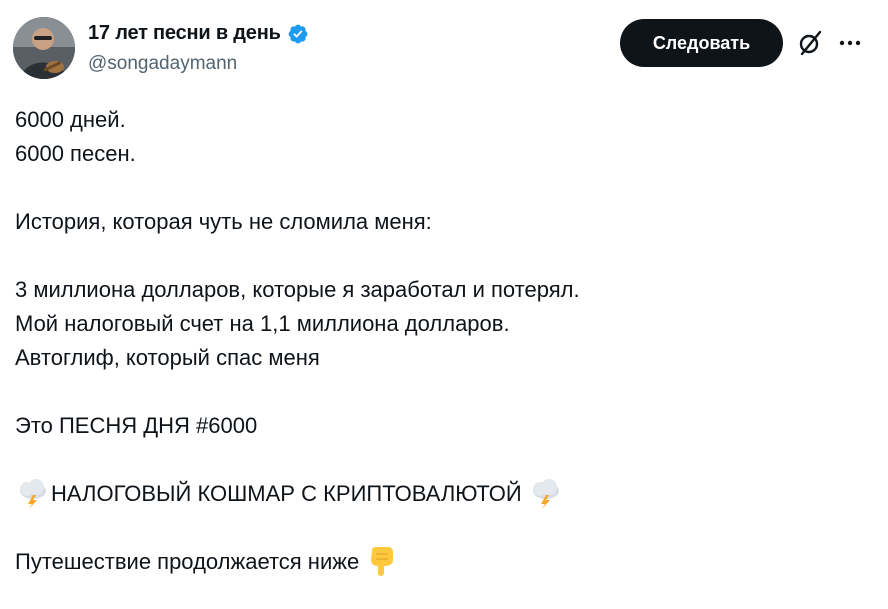 The image size is (888, 609). Describe the element at coordinates (810, 43) in the screenshot. I see `grok-icon` at that location.